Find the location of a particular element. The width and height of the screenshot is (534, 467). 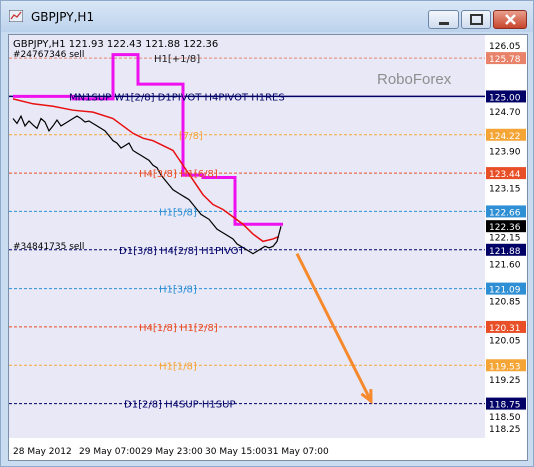

chart-window-icon is located at coordinates (16, 16).